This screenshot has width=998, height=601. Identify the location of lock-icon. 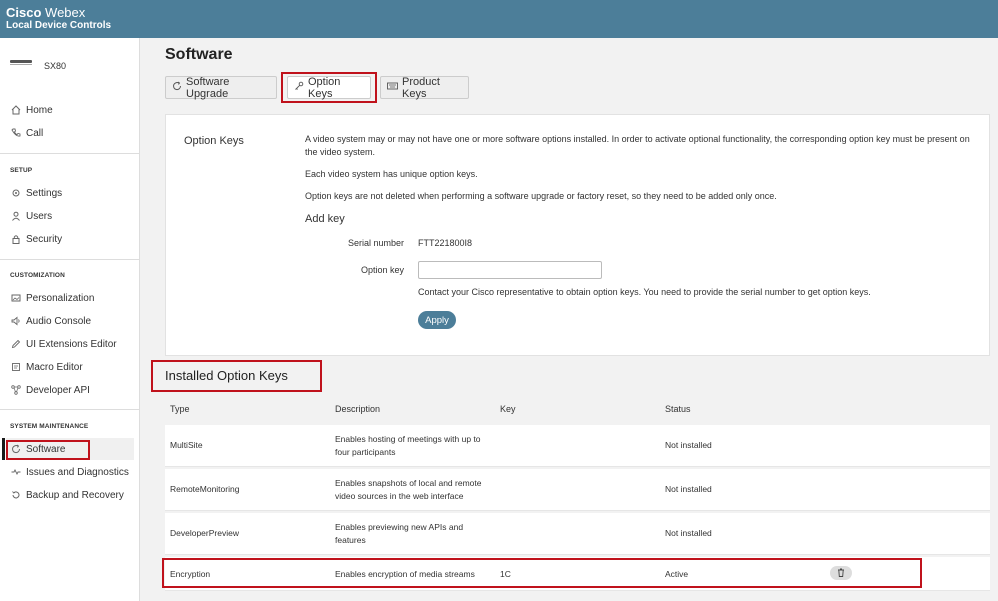
(16, 239).